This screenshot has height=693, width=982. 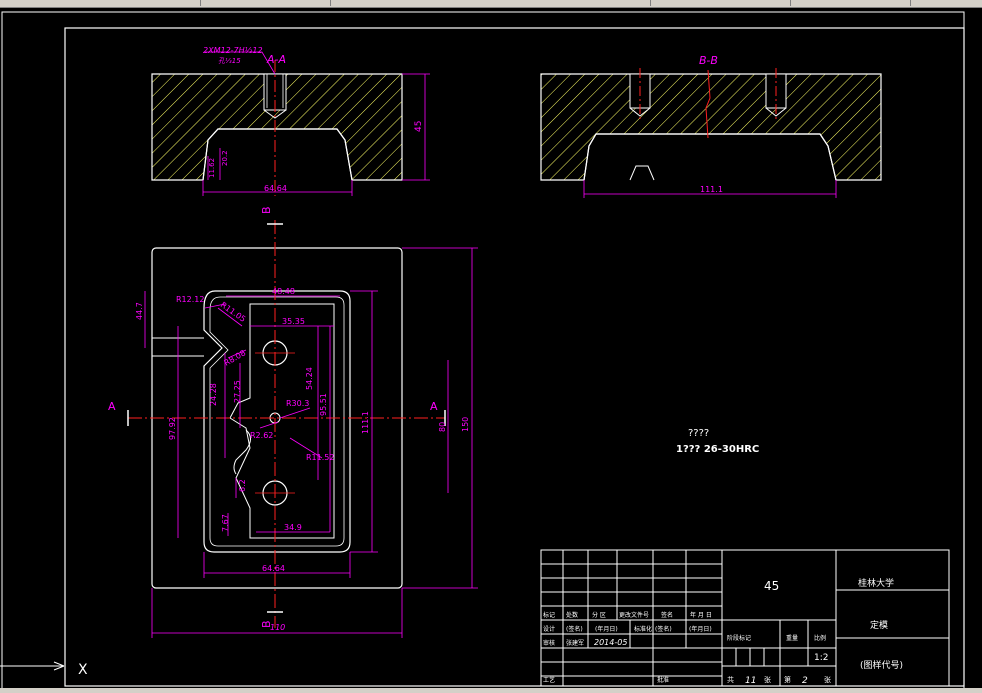 What do you see at coordinates (549, 680) in the screenshot?
I see `tb-process: 工艺` at bounding box center [549, 680].